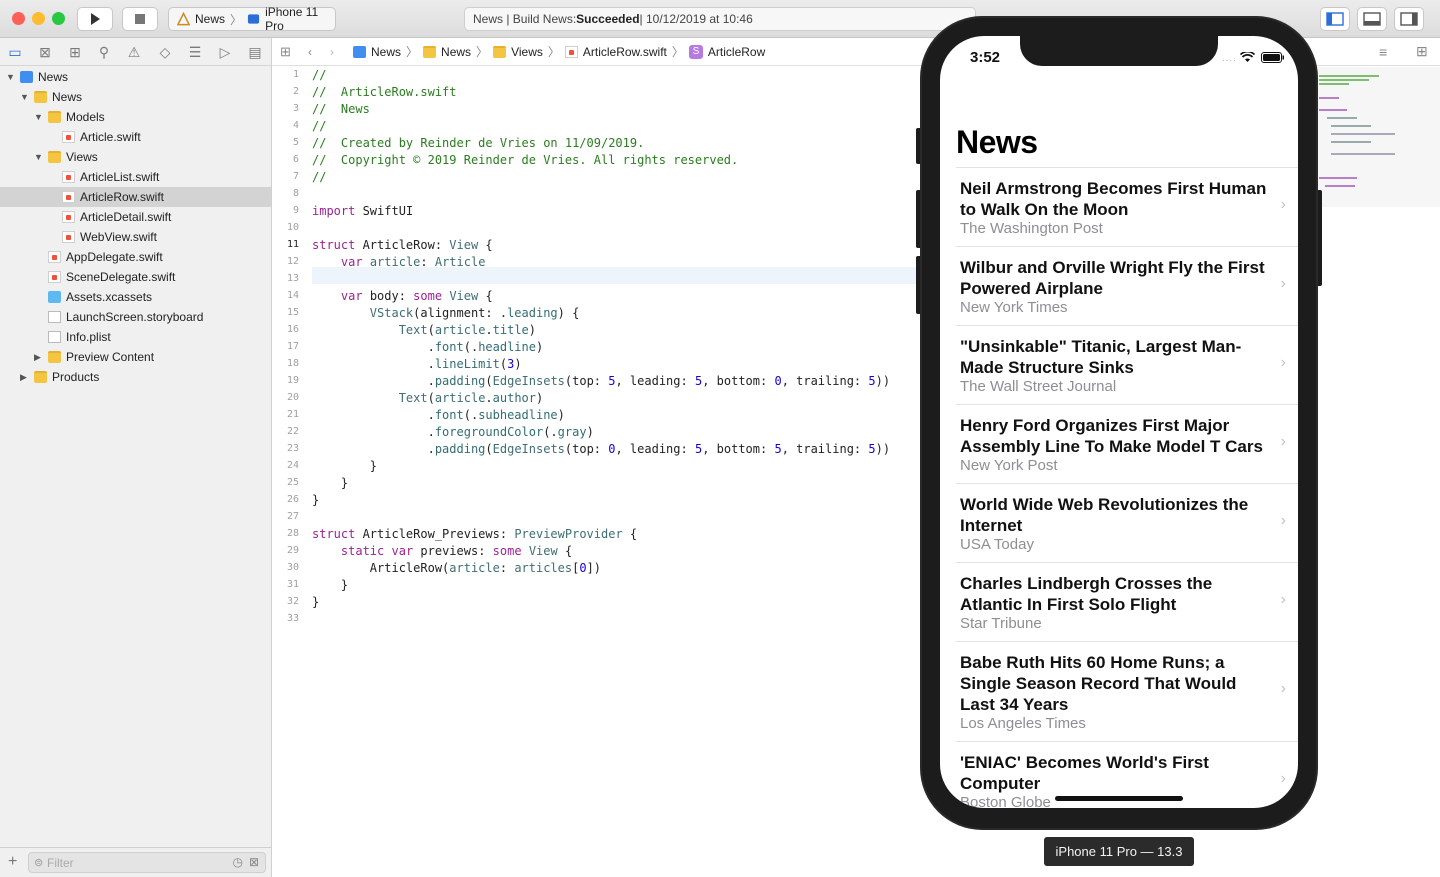  I want to click on navigator-filter-input: ⊜ Filter ◷ ⊠, so click(147, 862).